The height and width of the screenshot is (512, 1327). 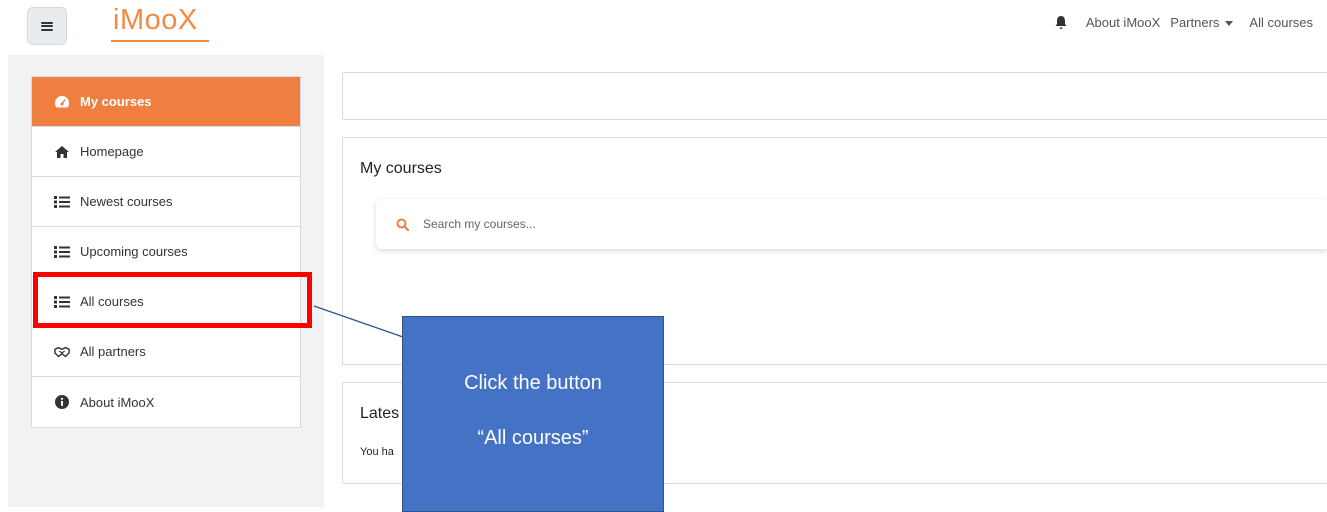 I want to click on callout-line2: “All courses”, so click(x=533, y=438).